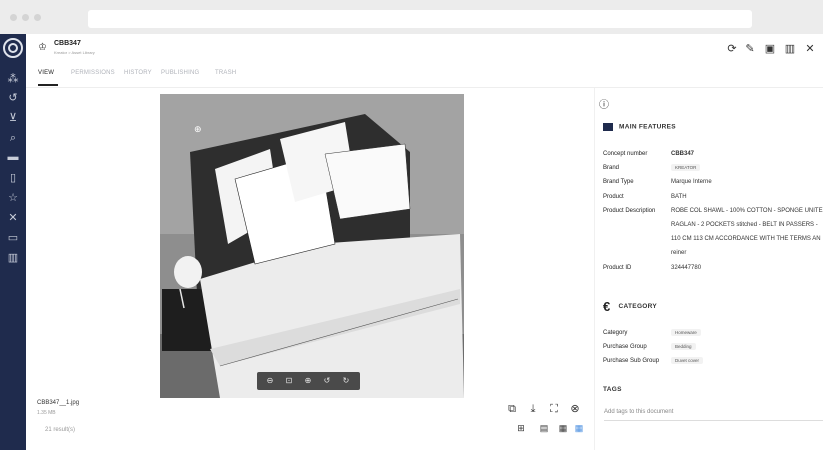 The width and height of the screenshot is (823, 450). Describe the element at coordinates (13, 17) in the screenshot. I see `window-close-dot` at that location.